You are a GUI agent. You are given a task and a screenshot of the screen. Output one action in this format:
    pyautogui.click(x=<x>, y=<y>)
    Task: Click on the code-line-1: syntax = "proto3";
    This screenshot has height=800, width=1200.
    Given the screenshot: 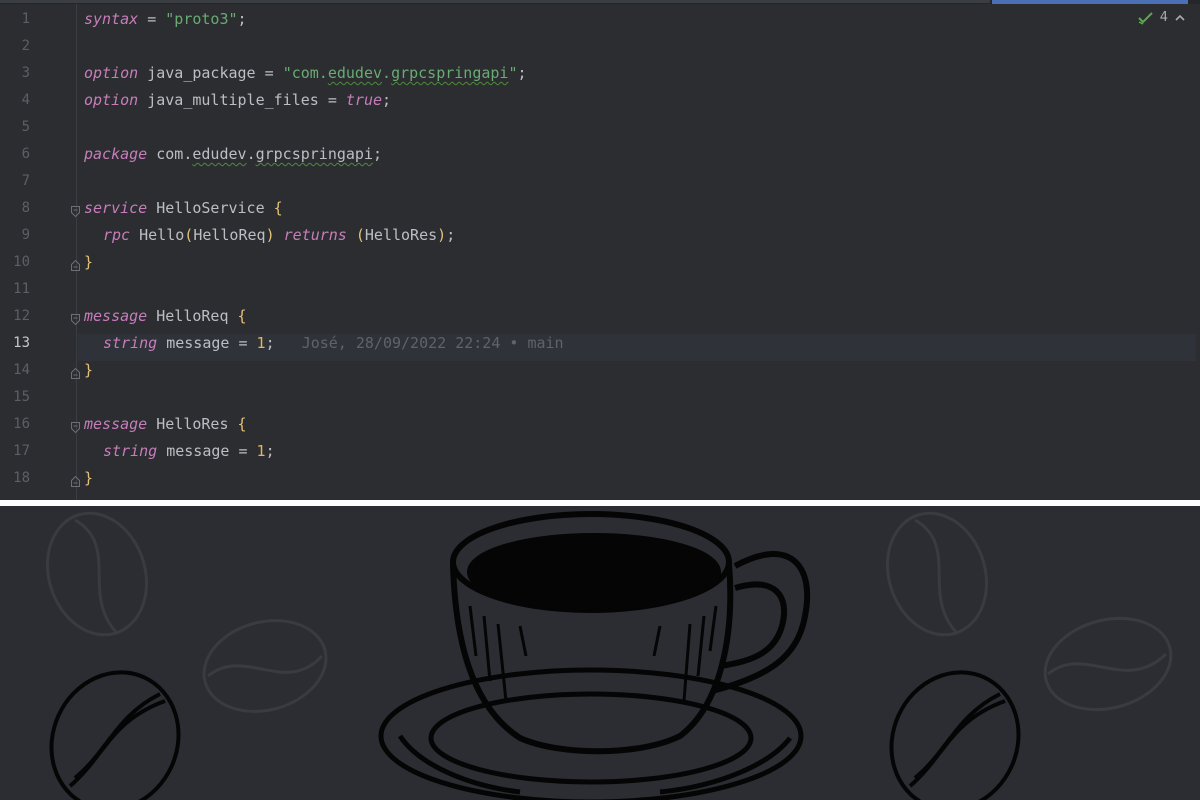 What is the action you would take?
    pyautogui.click(x=165, y=19)
    